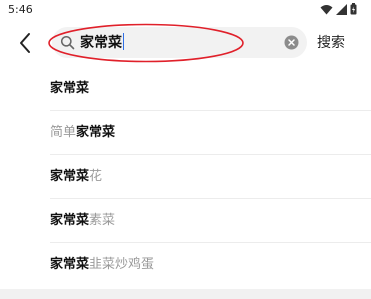  Describe the element at coordinates (63, 132) in the screenshot. I see `suggestion-prefix: 简单` at that location.